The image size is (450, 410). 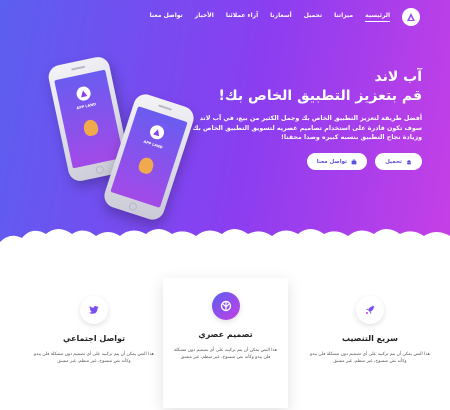 I want to click on nav-item-features: ميزاتنا, so click(x=343, y=17).